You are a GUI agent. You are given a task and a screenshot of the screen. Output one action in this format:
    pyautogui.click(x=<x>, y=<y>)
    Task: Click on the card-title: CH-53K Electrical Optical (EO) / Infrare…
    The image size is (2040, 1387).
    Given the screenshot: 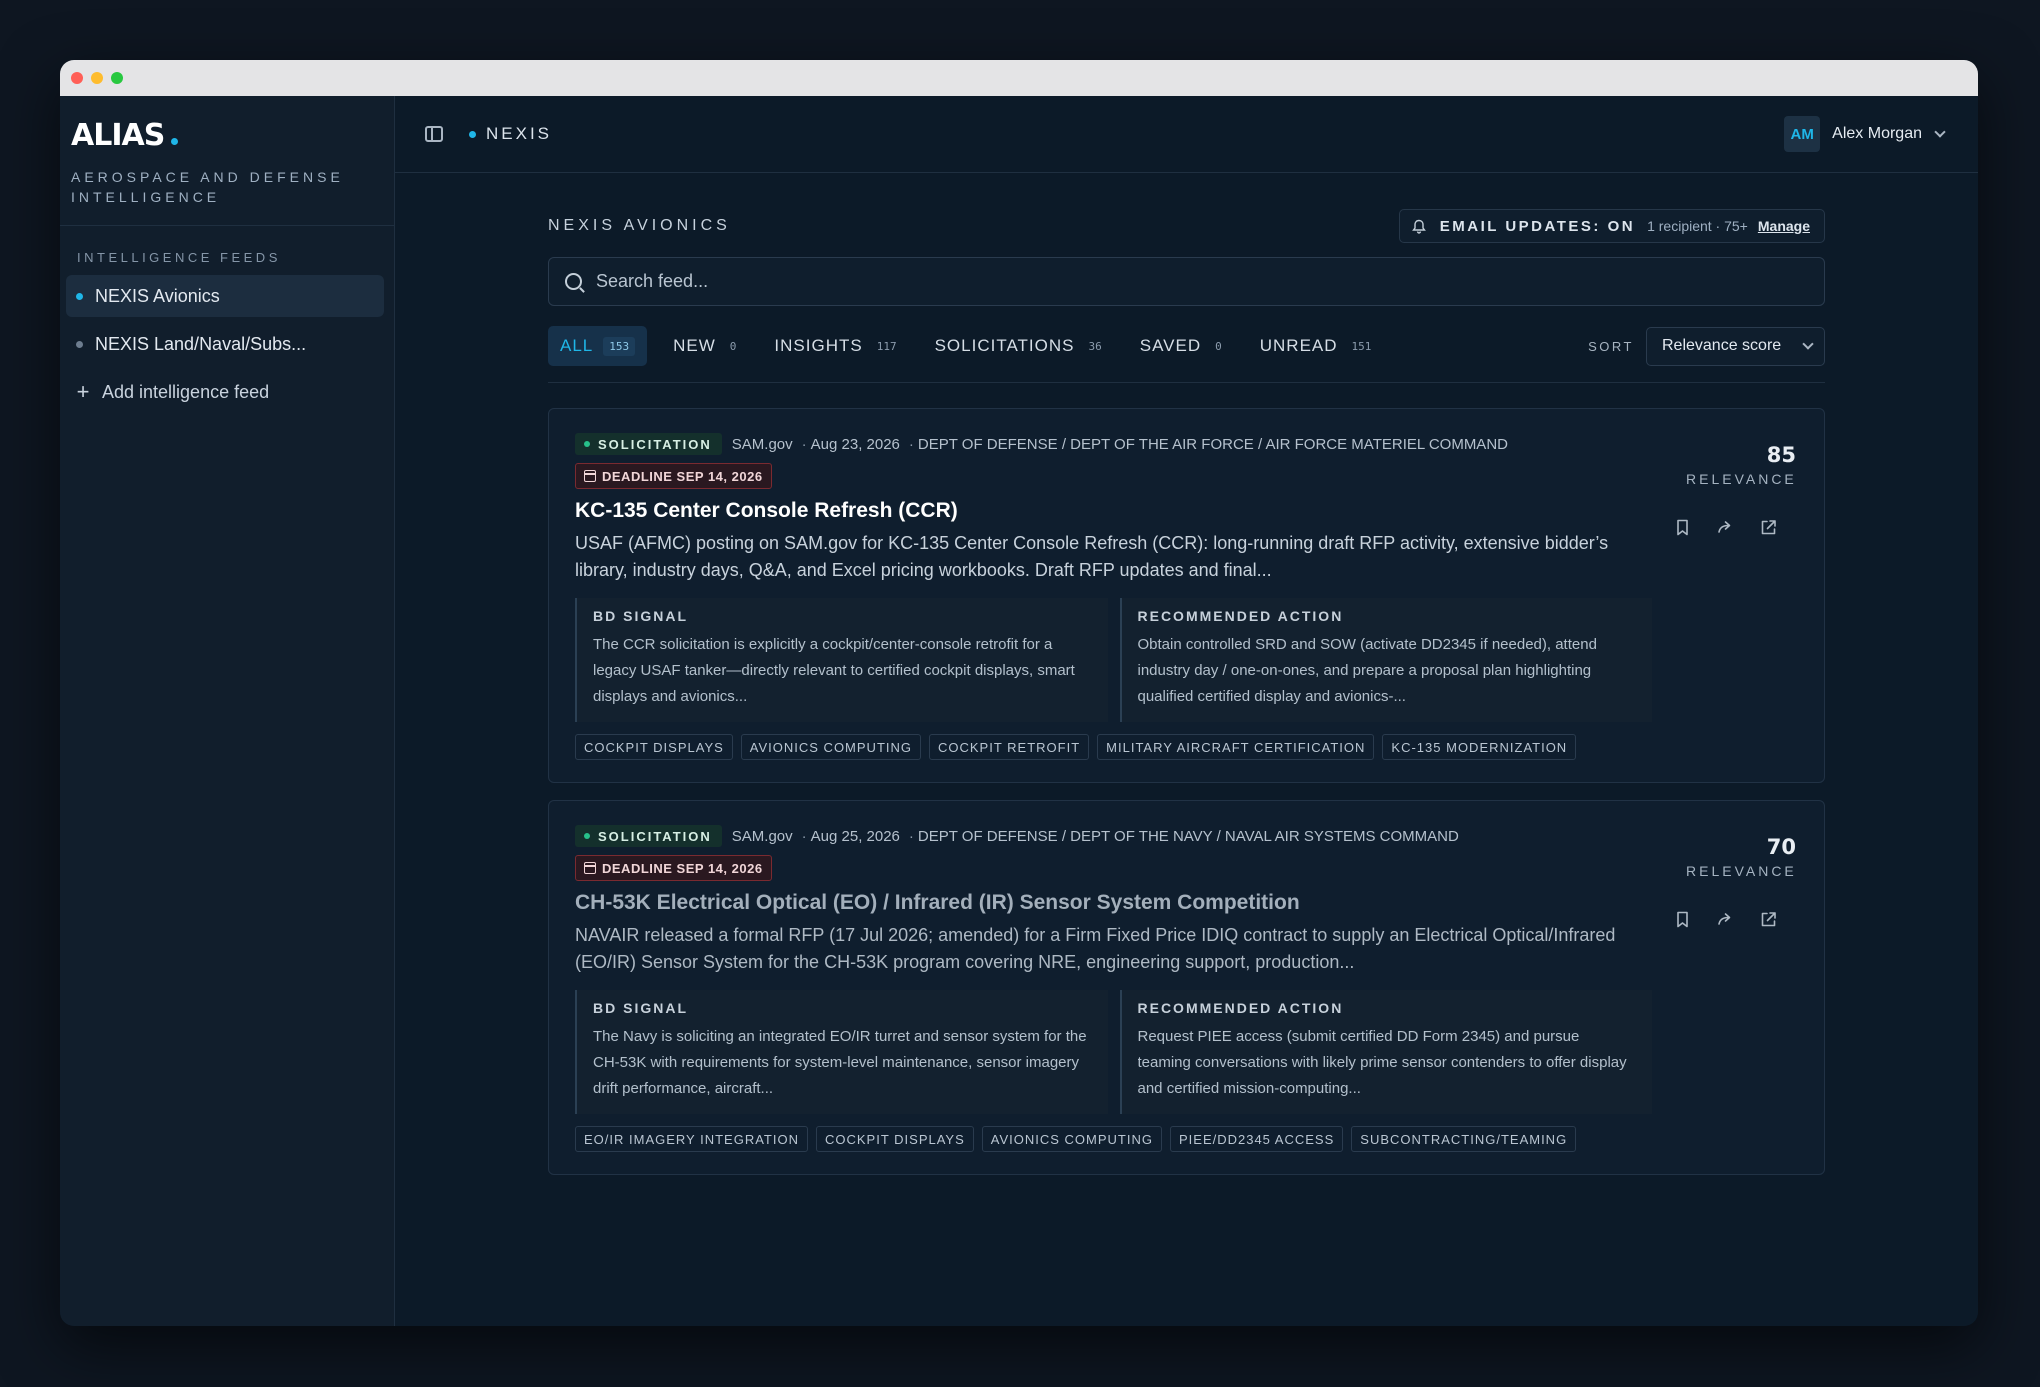 What is the action you would take?
    pyautogui.click(x=1113, y=903)
    